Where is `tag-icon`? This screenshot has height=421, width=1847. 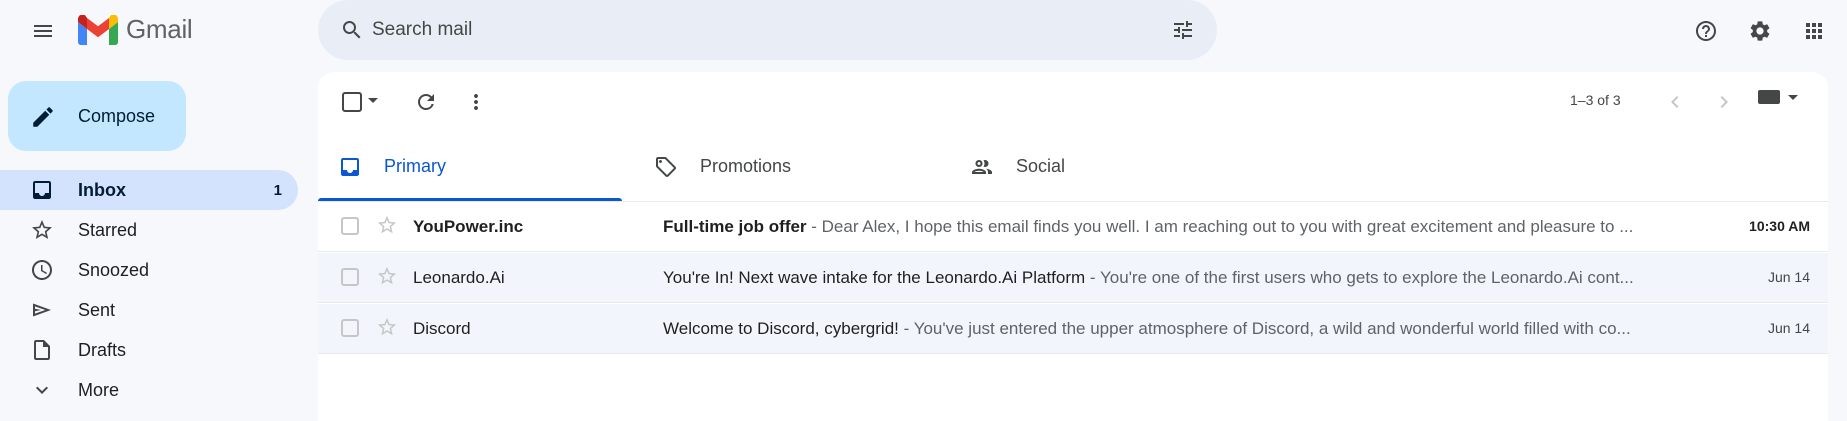
tag-icon is located at coordinates (666, 167).